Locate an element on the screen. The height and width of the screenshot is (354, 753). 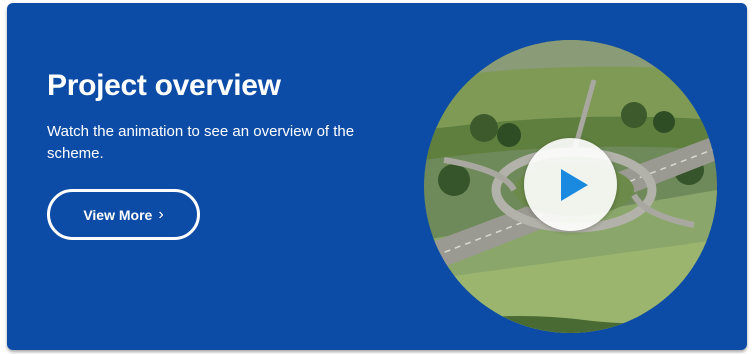
play-icon is located at coordinates (574, 184).